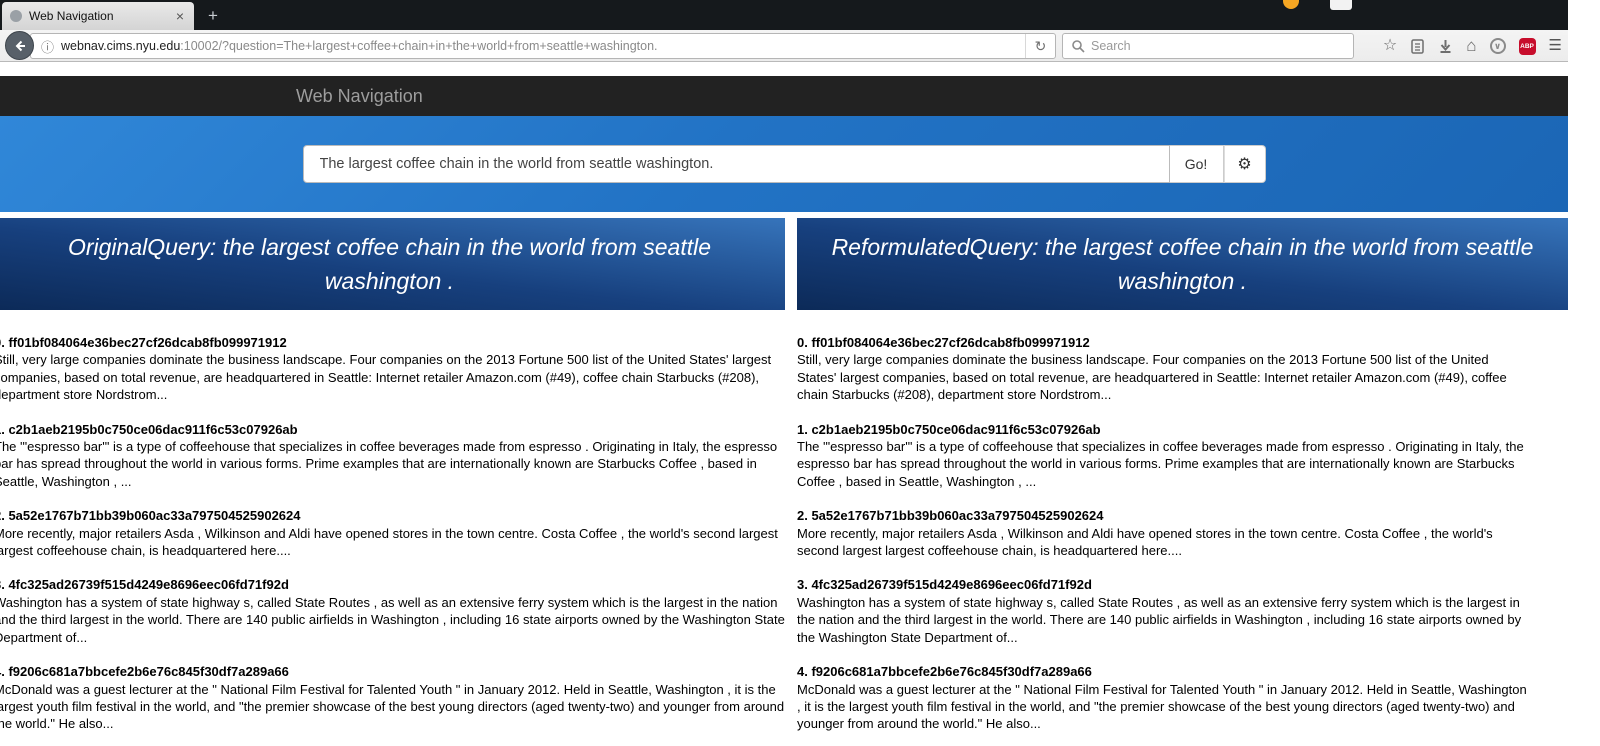 The width and height of the screenshot is (1600, 746). I want to click on downloads-icon, so click(1445, 46).